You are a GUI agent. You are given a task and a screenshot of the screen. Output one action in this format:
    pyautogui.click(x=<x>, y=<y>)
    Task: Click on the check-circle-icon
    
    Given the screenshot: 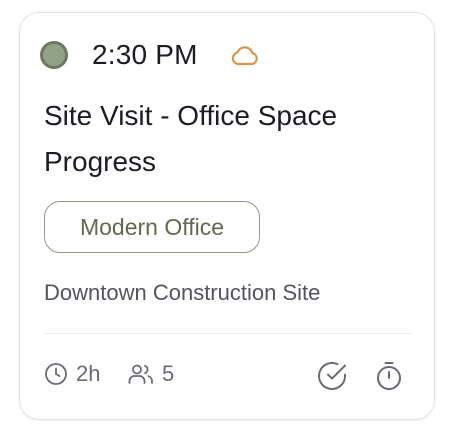 What is the action you would take?
    pyautogui.click(x=332, y=376)
    